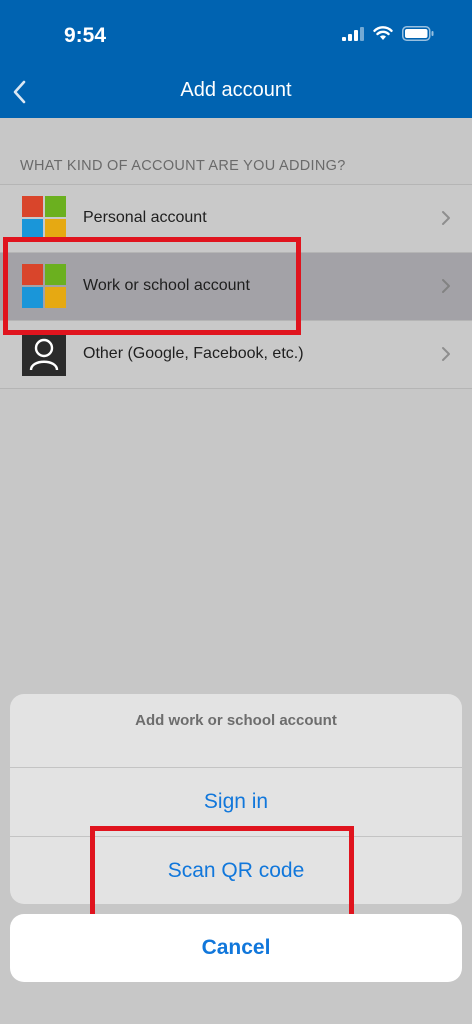  Describe the element at coordinates (353, 33) in the screenshot. I see `cellular-signal-icon` at that location.